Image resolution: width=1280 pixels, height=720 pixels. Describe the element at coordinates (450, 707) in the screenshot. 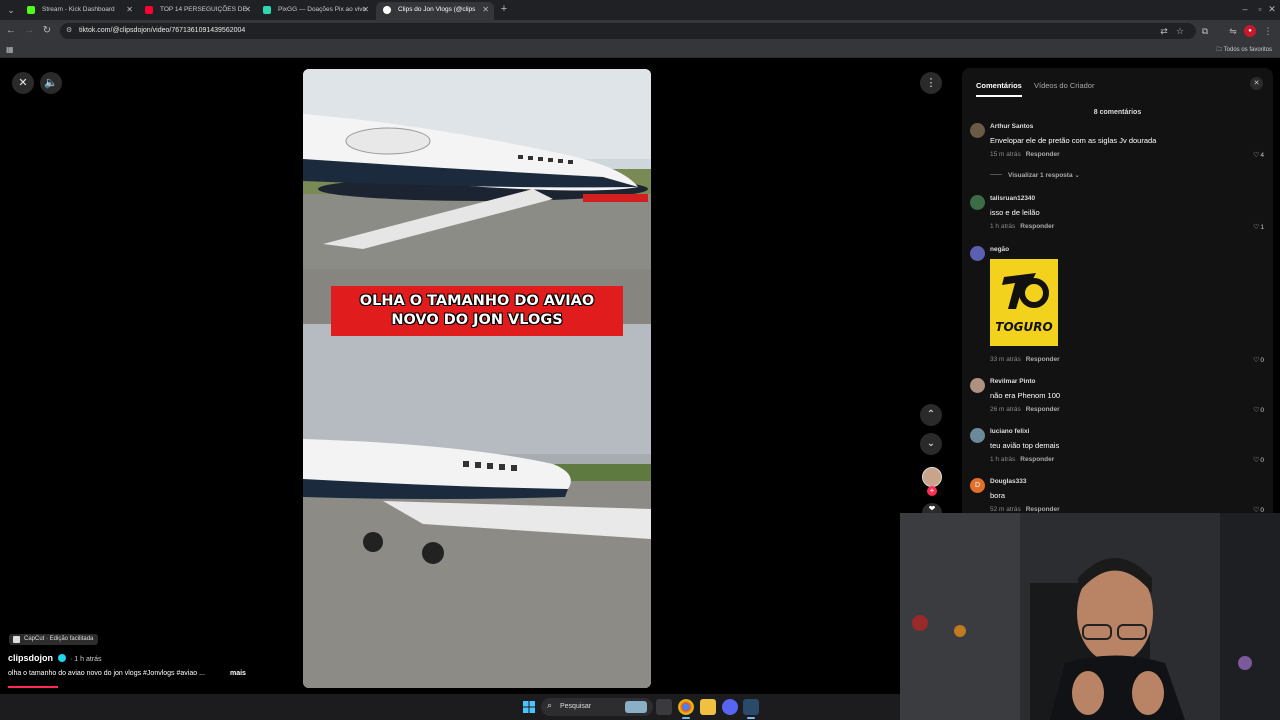

I see `windows-taskbar: ⌕ Pesquisar` at that location.